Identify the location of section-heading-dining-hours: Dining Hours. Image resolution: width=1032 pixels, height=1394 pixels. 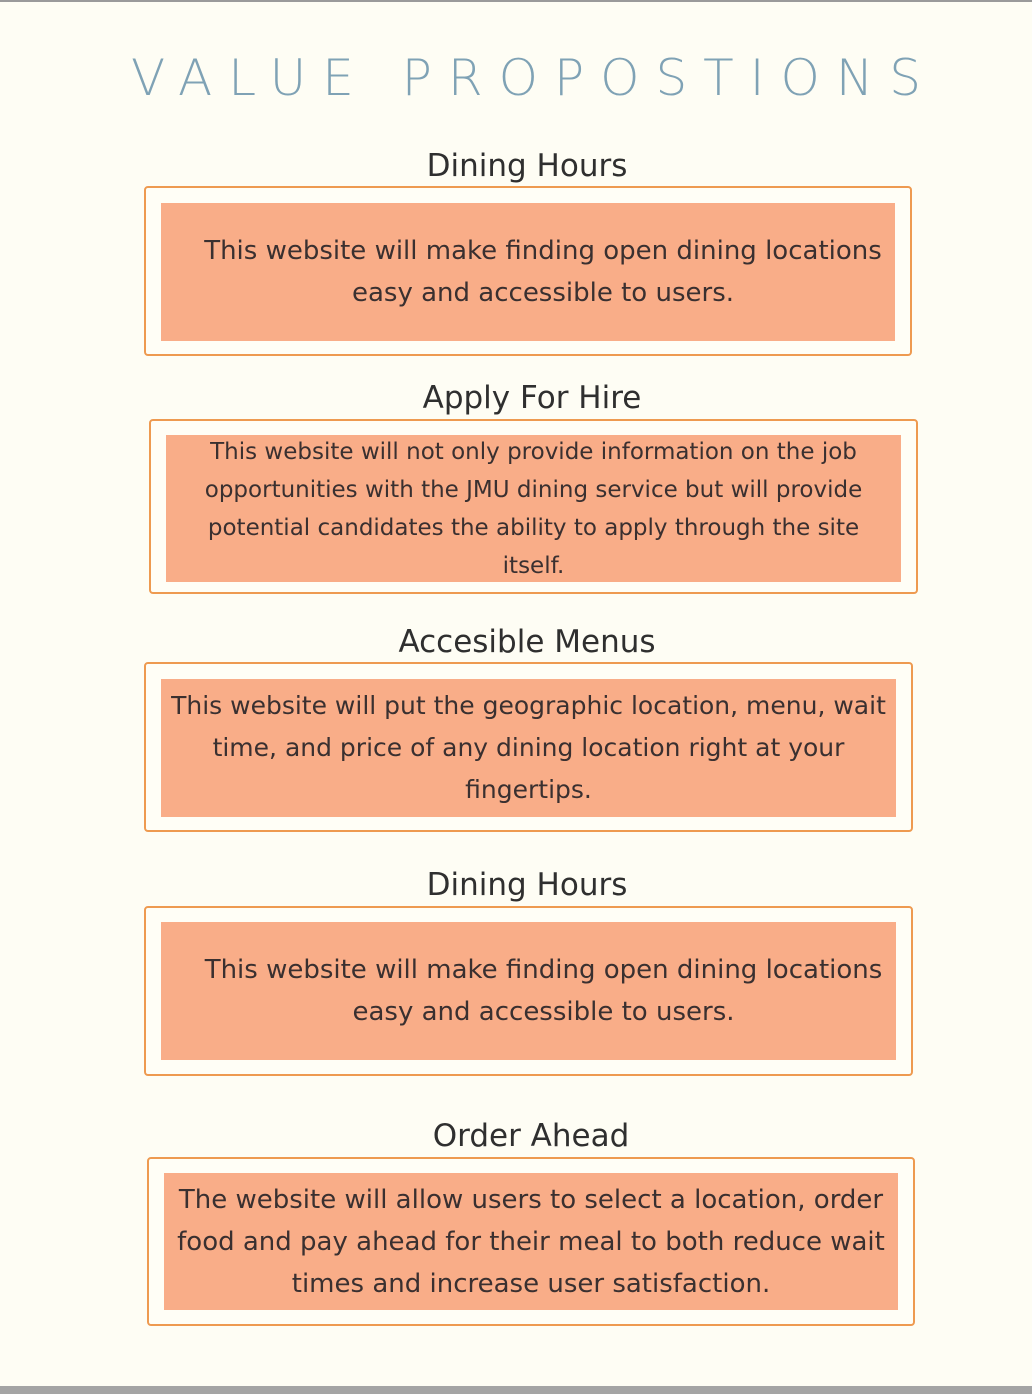
(527, 166).